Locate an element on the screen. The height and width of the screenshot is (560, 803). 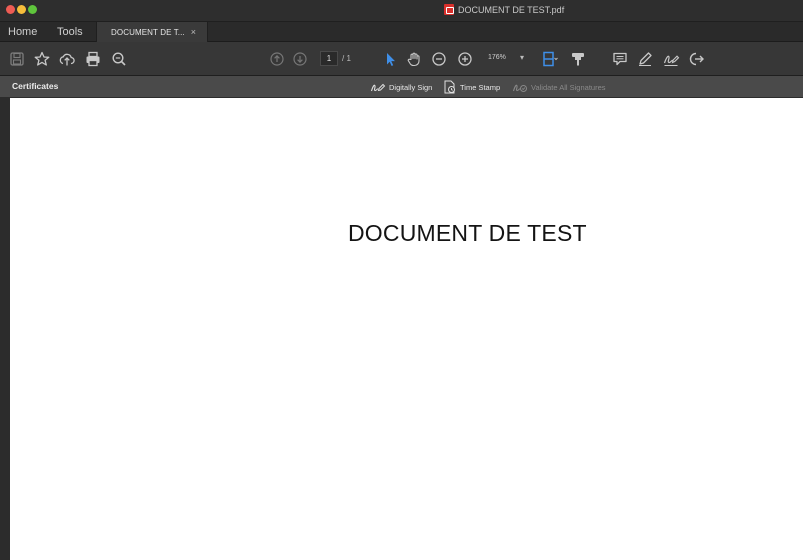
search-zoom-icon is located at coordinates (119, 59).